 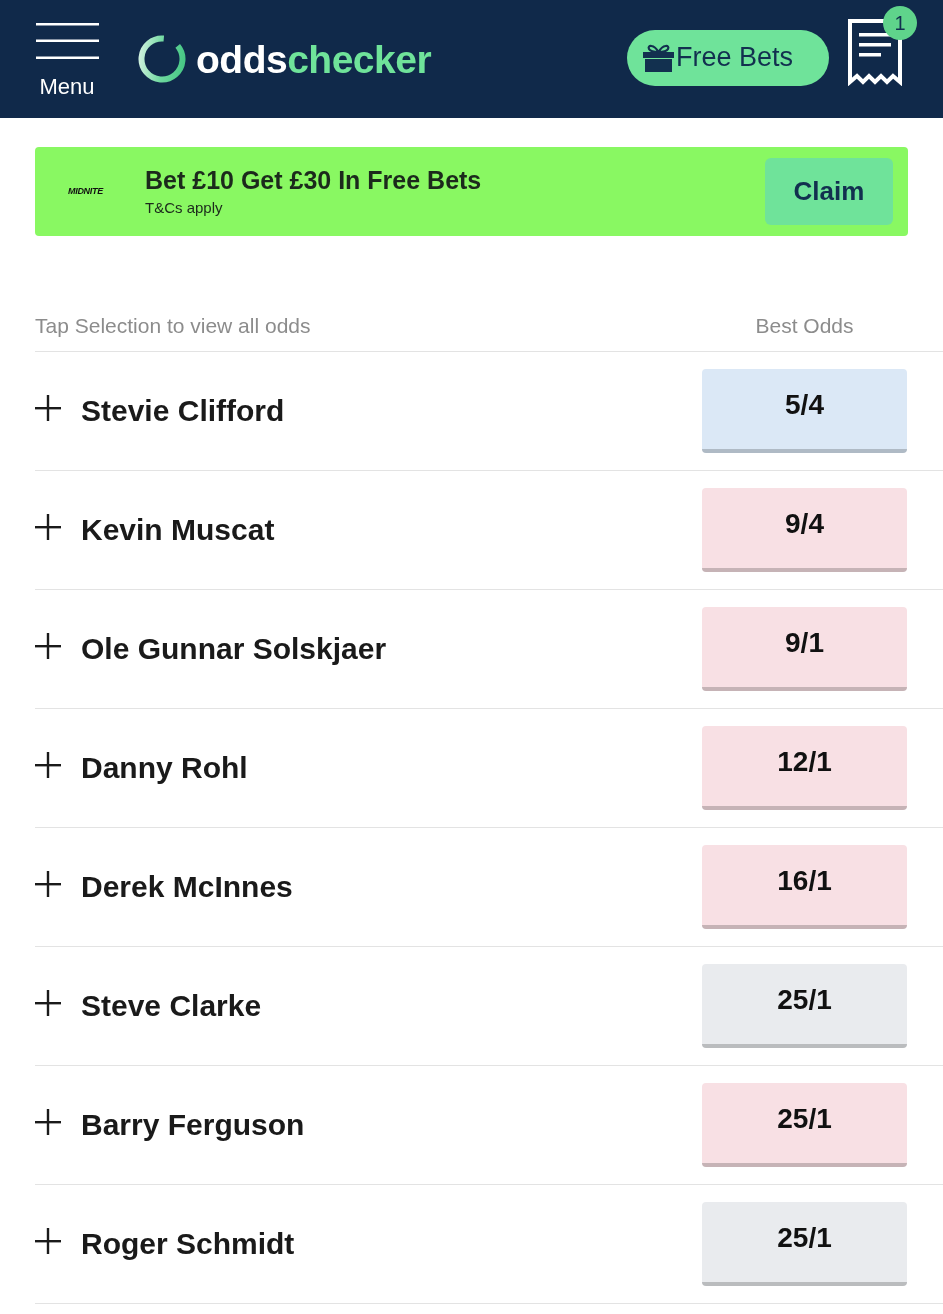 I want to click on column-header: Tap Selection to view all odds, so click(x=173, y=325).